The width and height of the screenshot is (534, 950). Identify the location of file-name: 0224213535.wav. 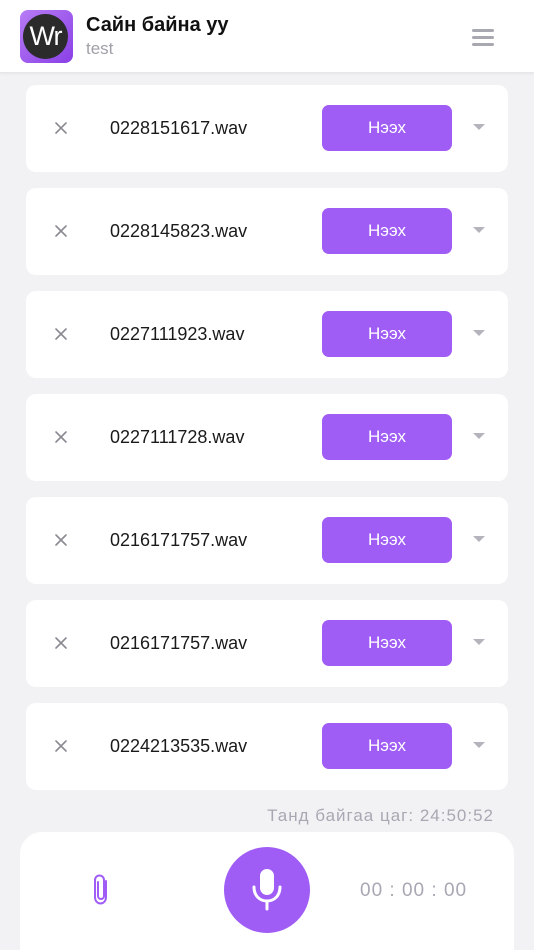
(179, 746).